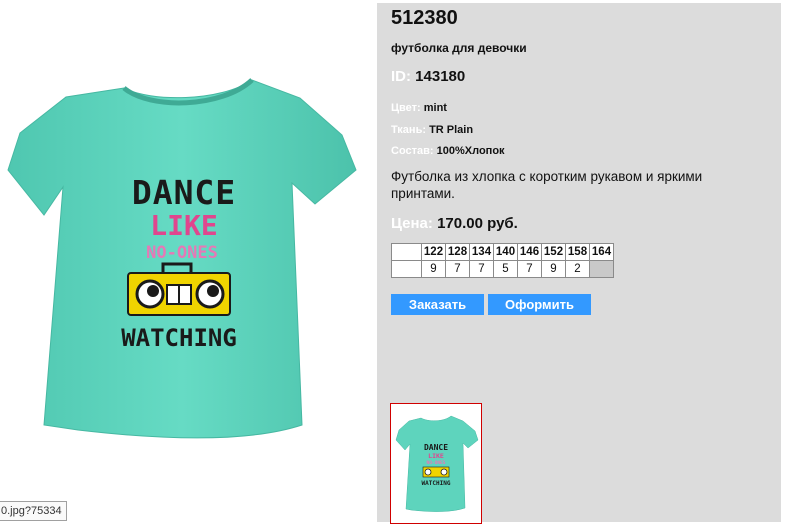  Describe the element at coordinates (440, 76) in the screenshot. I see `id-value: 143180` at that location.